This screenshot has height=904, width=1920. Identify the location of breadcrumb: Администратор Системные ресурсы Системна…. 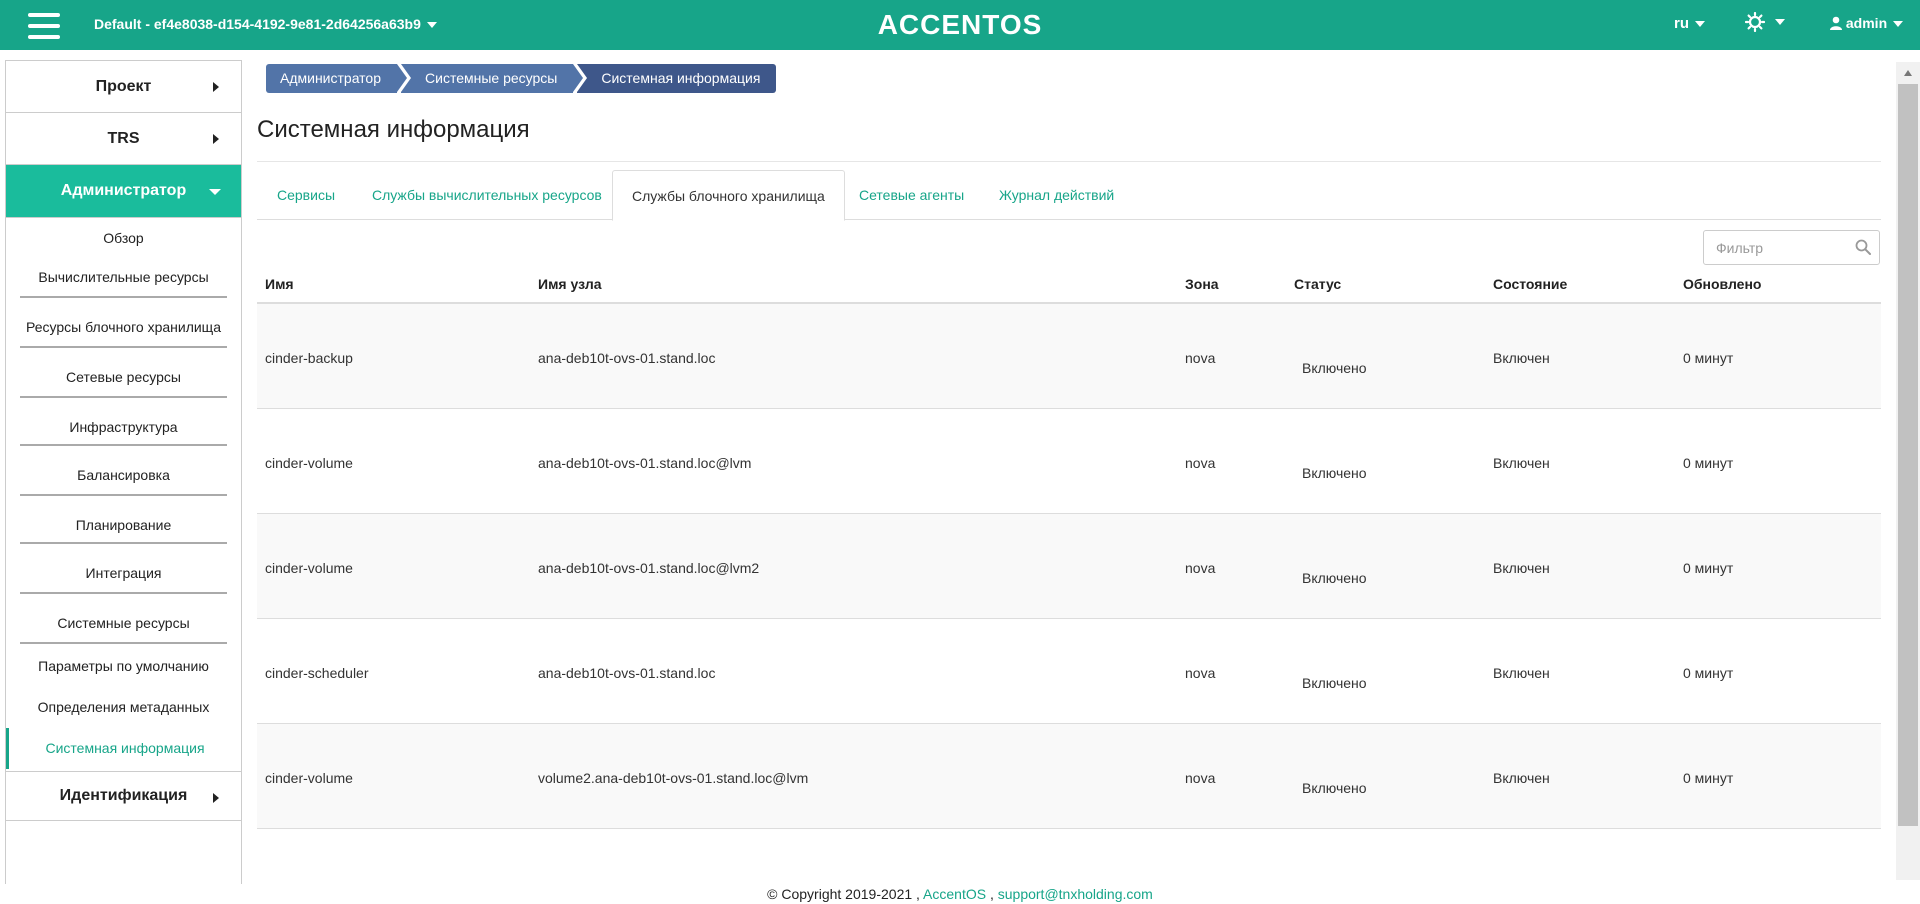
(523, 78).